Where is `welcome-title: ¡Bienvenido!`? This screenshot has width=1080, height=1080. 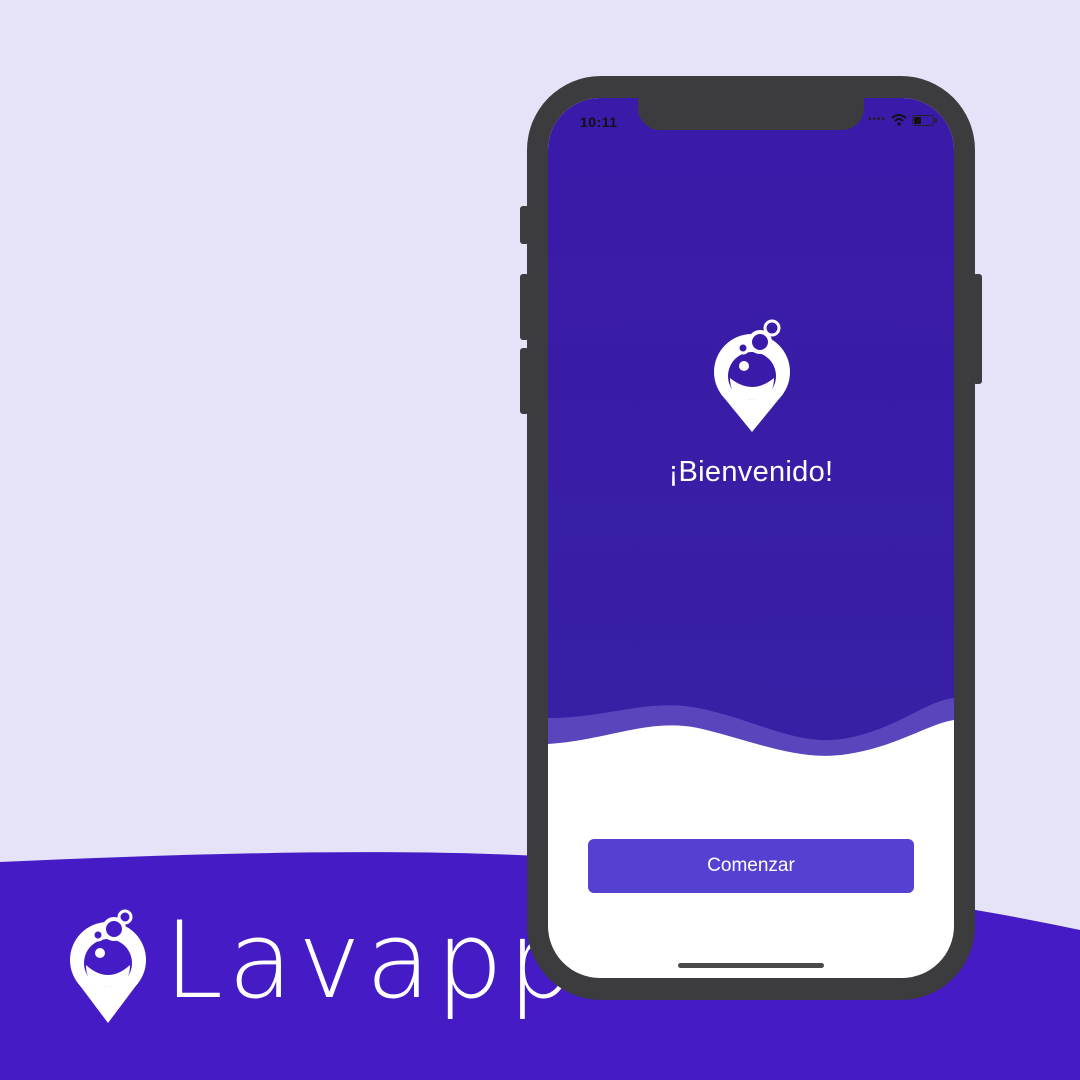 welcome-title: ¡Bienvenido! is located at coordinates (751, 472).